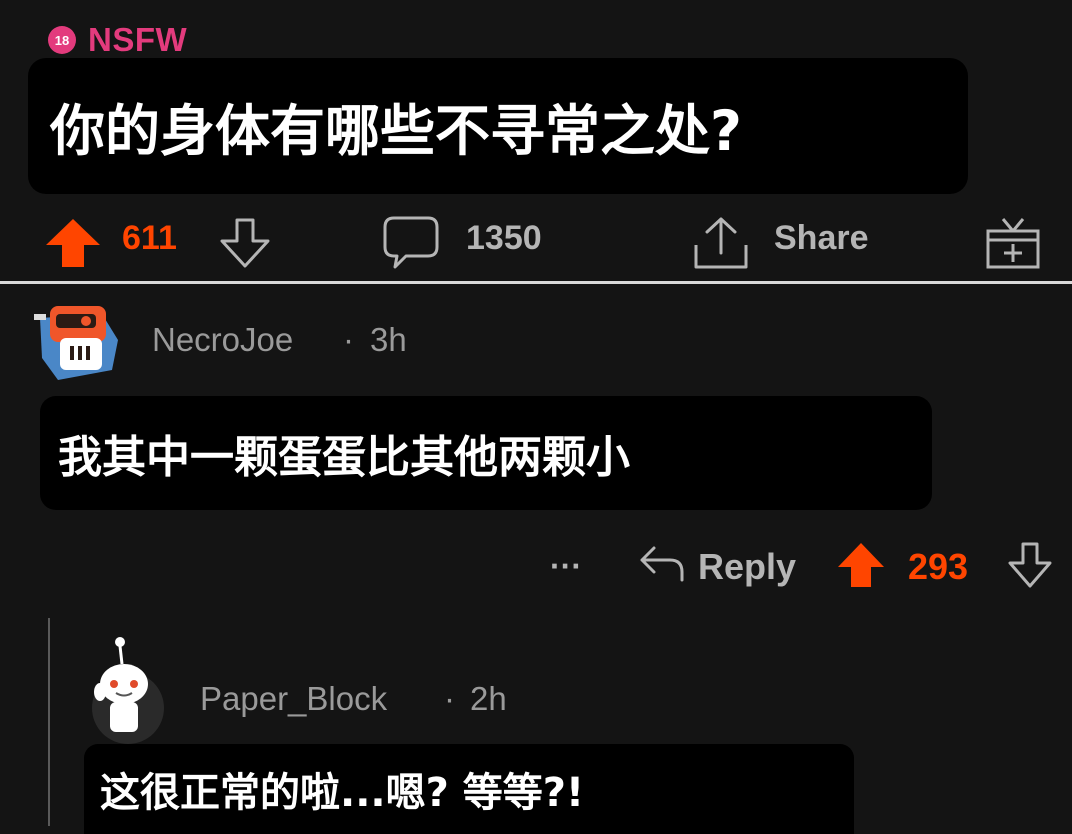 The height and width of the screenshot is (834, 1072). What do you see at coordinates (747, 567) in the screenshot?
I see `reply-button: Reply` at bounding box center [747, 567].